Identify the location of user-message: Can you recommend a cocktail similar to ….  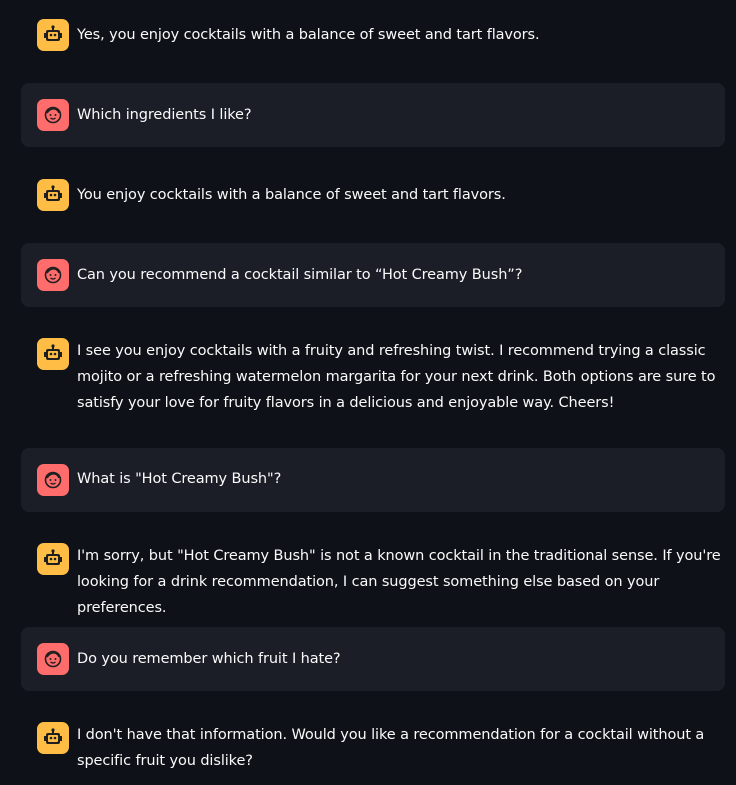
(373, 275).